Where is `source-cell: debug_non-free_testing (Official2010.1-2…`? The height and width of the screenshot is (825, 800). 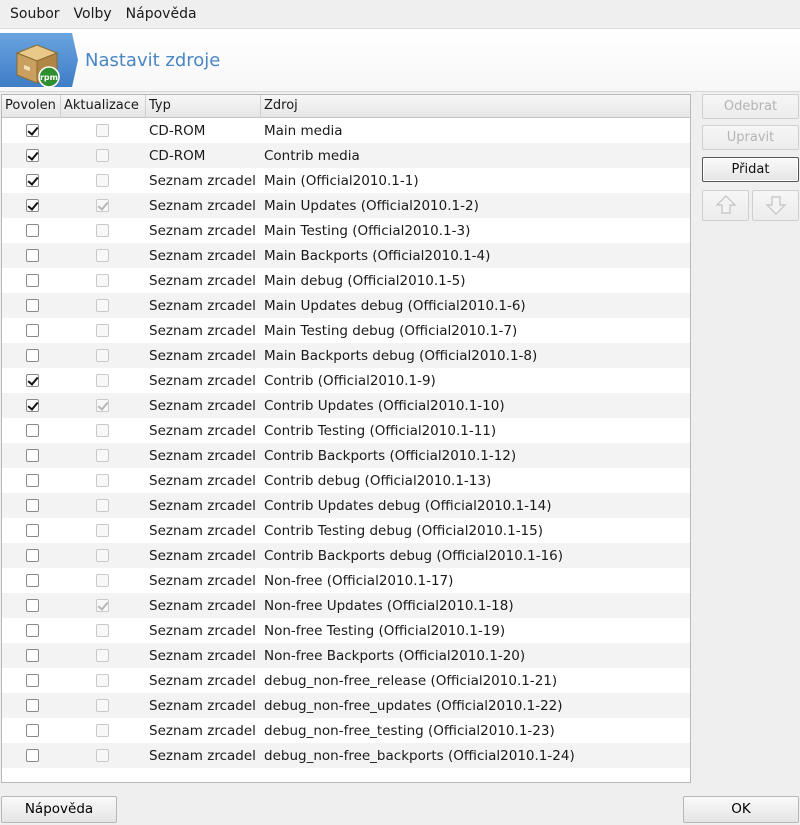 source-cell: debug_non-free_testing (Official2010.1-2… is located at coordinates (409, 730).